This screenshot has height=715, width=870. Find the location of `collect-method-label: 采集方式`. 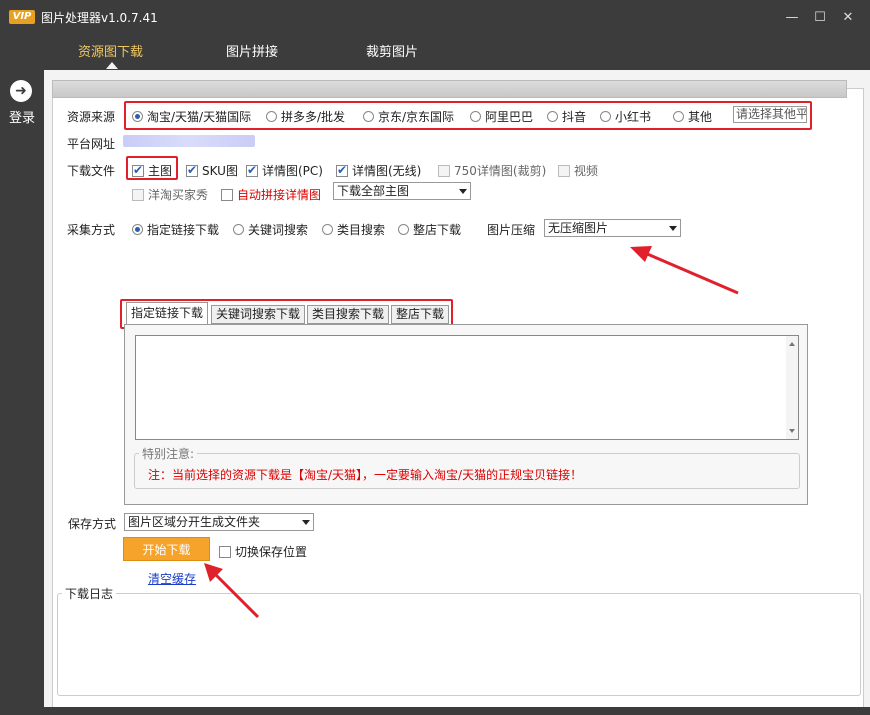

collect-method-label: 采集方式 is located at coordinates (91, 230).